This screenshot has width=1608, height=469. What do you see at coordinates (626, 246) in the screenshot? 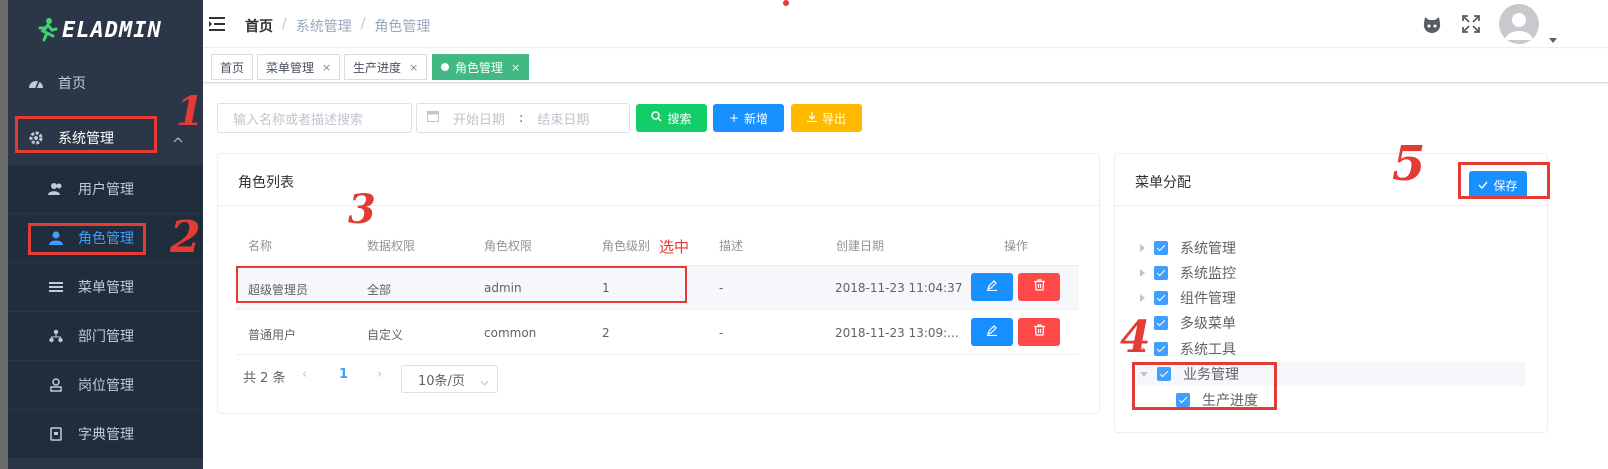
I see `column-header-level: 角色级别` at bounding box center [626, 246].